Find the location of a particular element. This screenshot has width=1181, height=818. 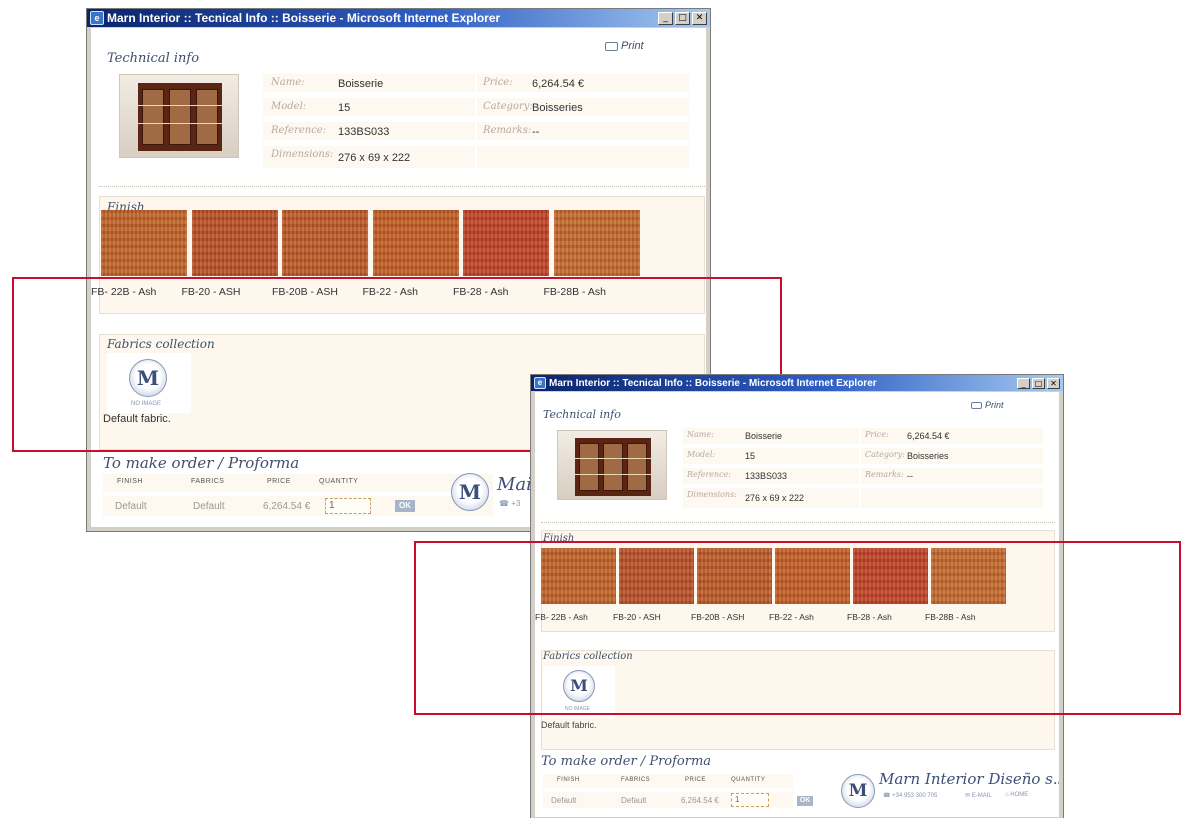

finish-heading: Finish is located at coordinates (559, 538).